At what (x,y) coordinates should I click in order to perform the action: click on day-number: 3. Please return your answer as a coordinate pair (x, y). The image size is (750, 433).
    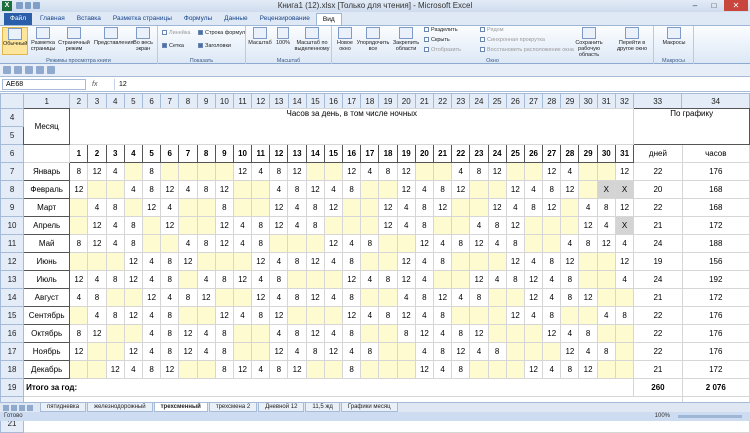
    Looking at the image, I should click on (115, 153).